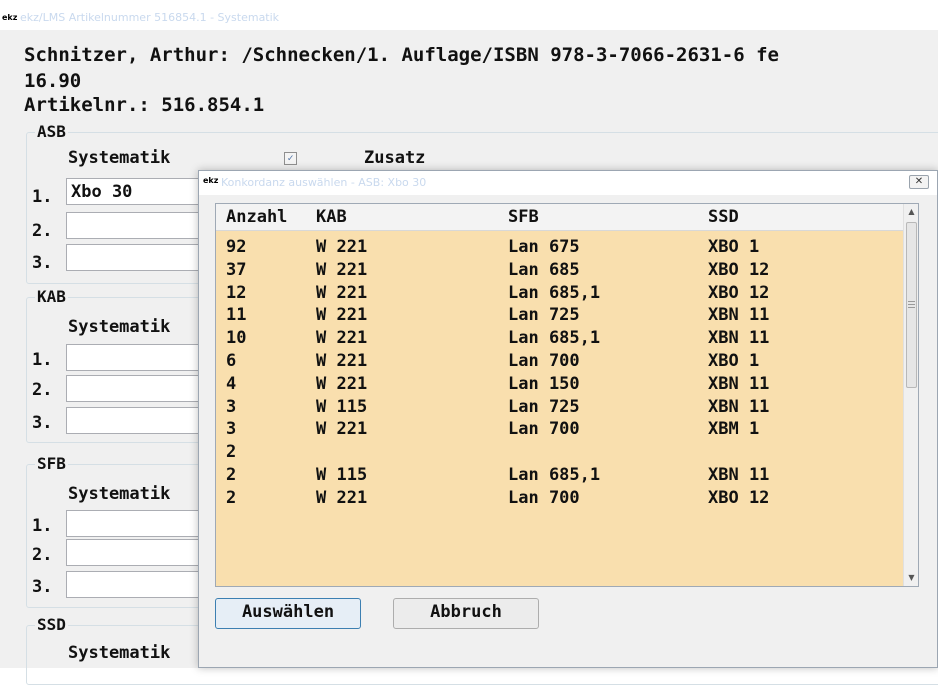 Image resolution: width=938 pixels, height=685 pixels. What do you see at coordinates (568, 183) in the screenshot?
I see `dialog-titlebar: ekz Konkordanz auswählen - ASB: Xbo 30 ✕` at bounding box center [568, 183].